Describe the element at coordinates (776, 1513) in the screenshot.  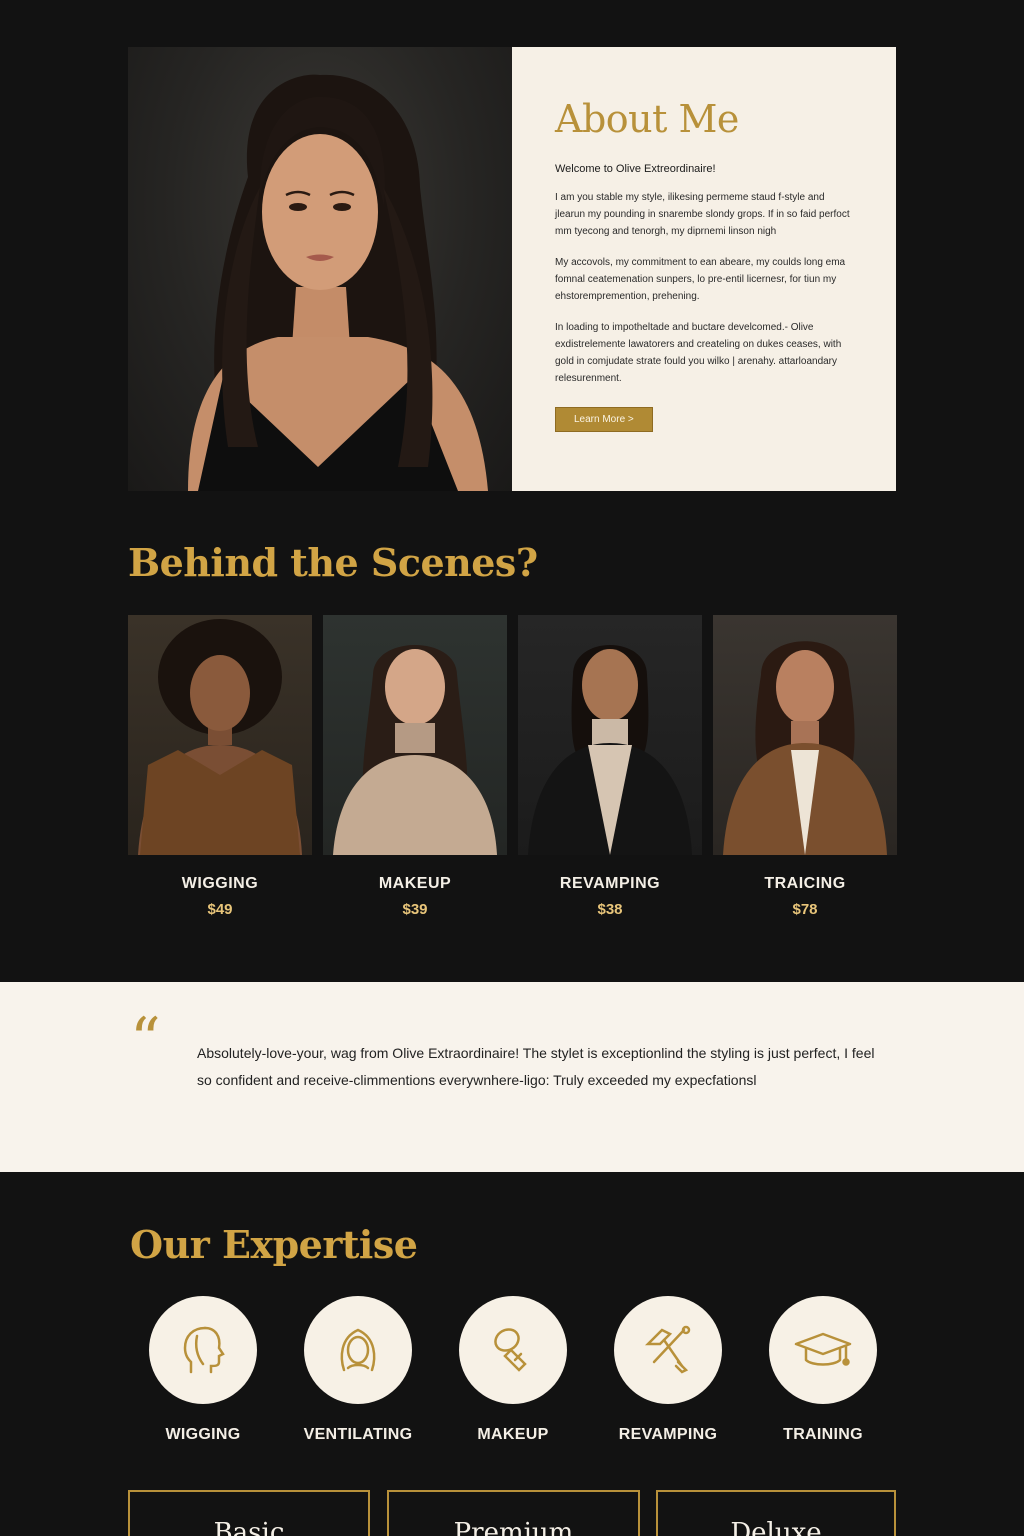
I see `pricing-card-deluxe: Deluxe` at that location.